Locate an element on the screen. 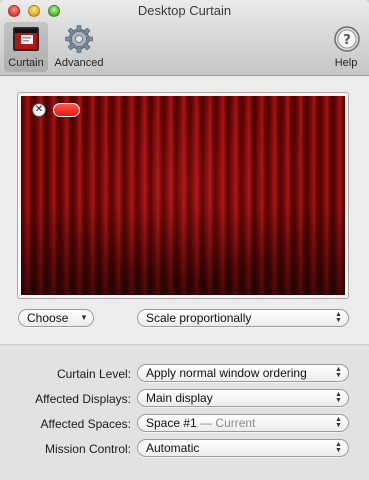 This screenshot has width=369, height=480. scale-popup: Scale proportionally ▲ ▼ is located at coordinates (243, 318).